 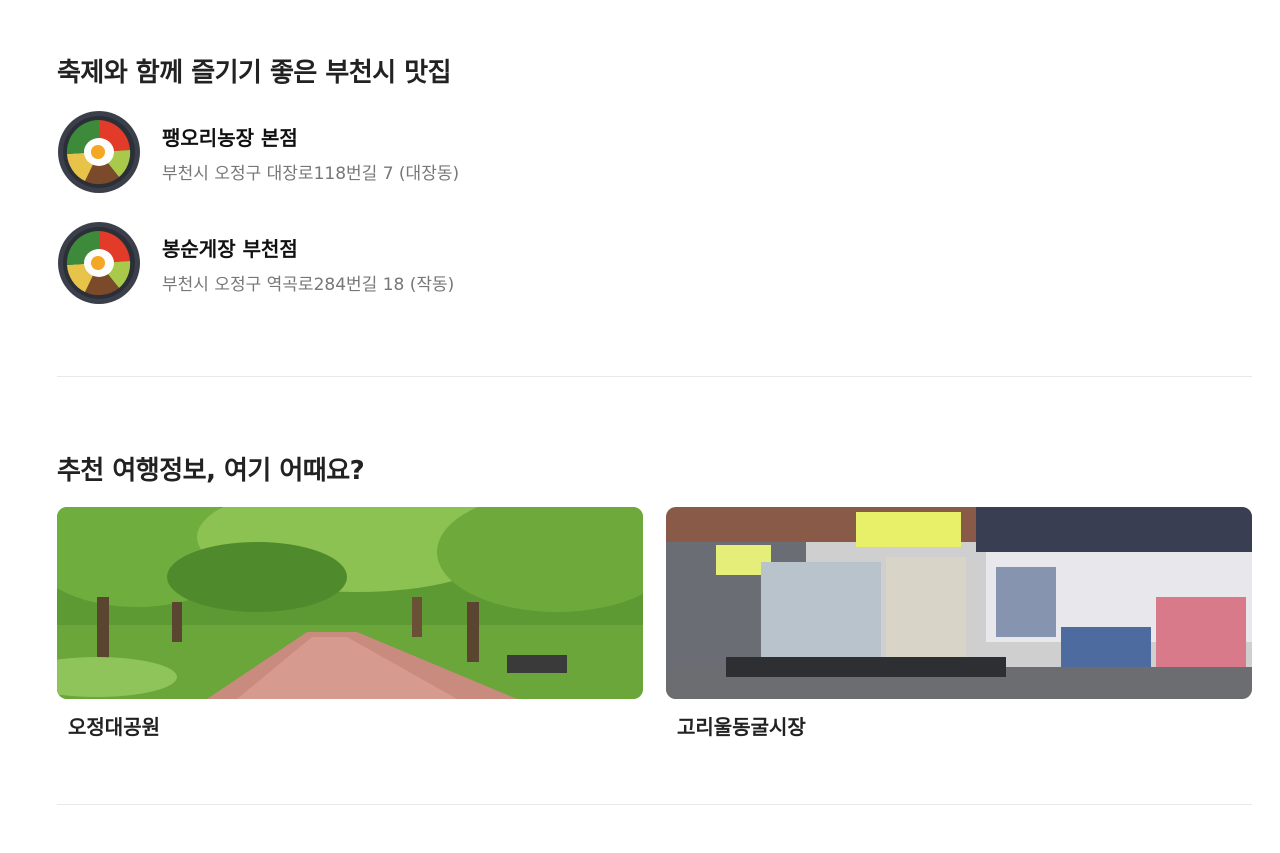 I want to click on park-photo, so click(x=350, y=603).